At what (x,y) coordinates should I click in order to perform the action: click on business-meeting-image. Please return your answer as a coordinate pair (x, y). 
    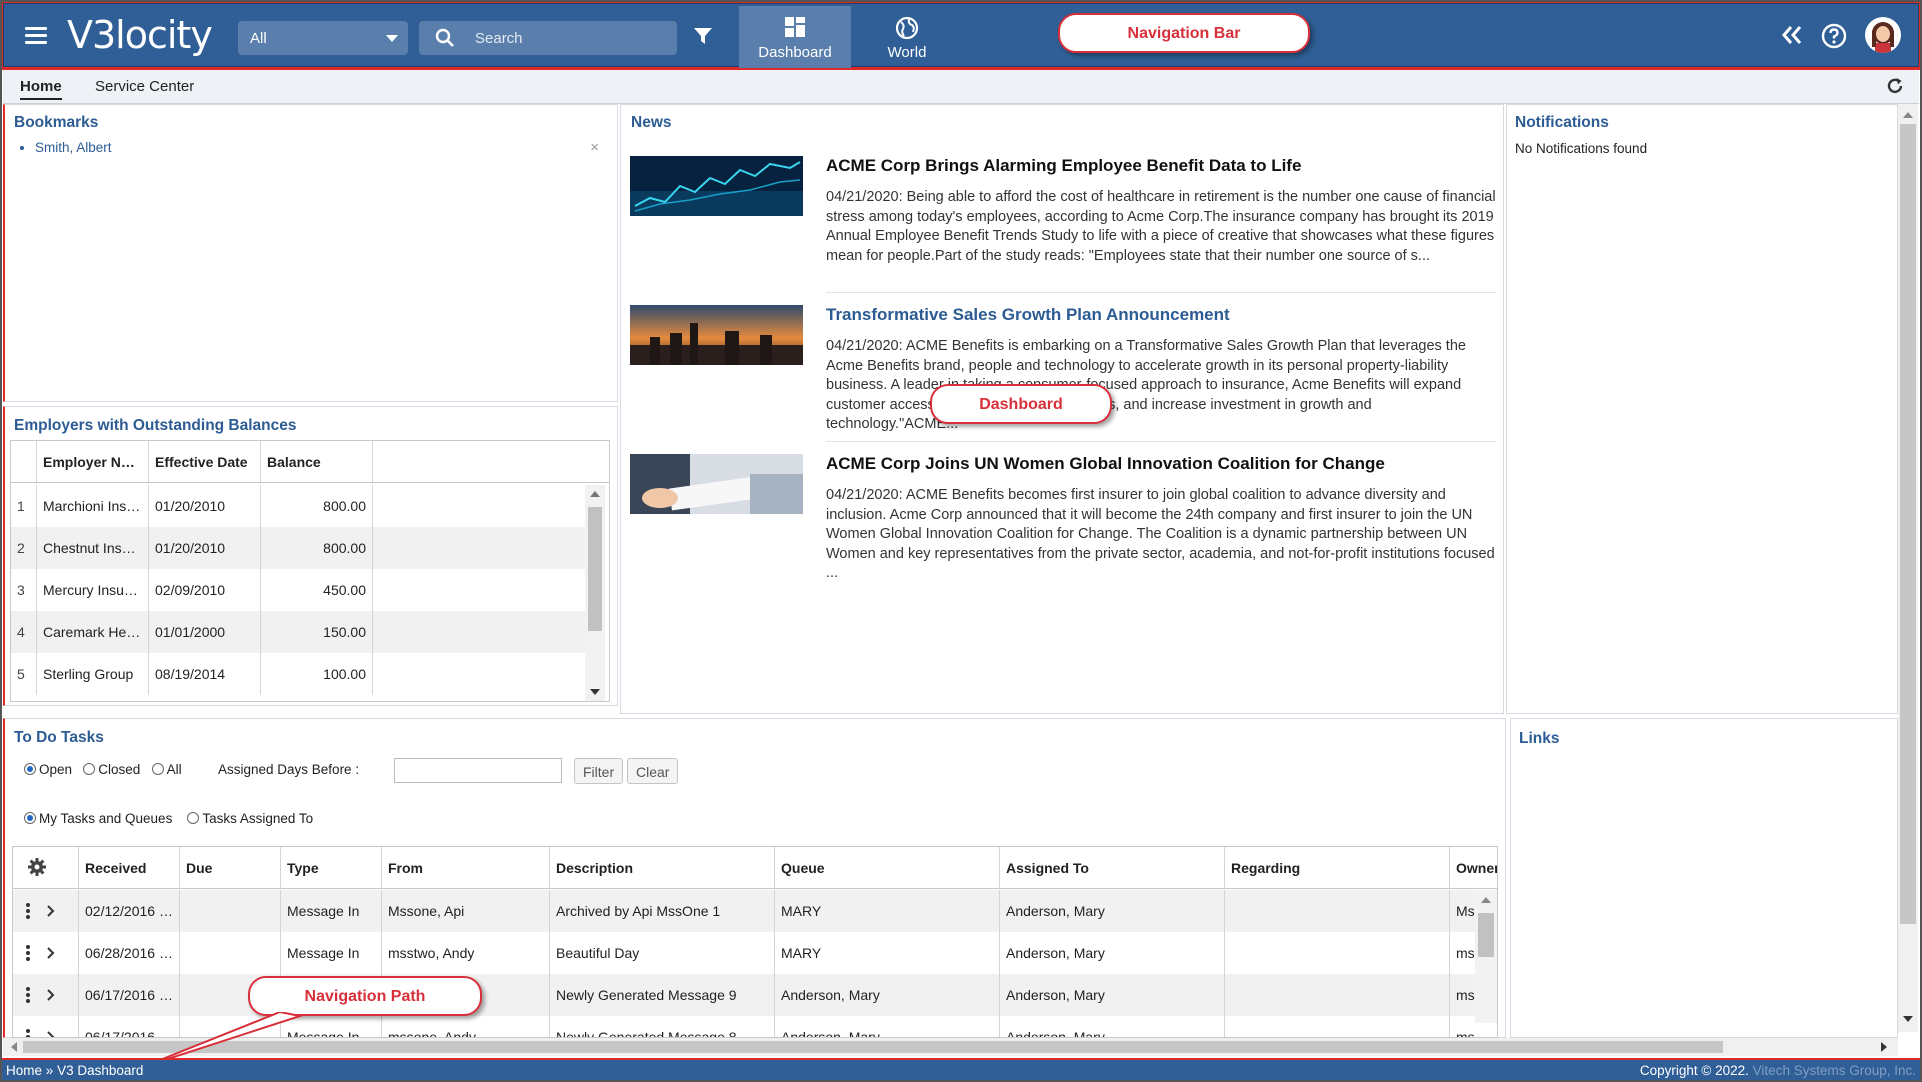
    Looking at the image, I should click on (716, 484).